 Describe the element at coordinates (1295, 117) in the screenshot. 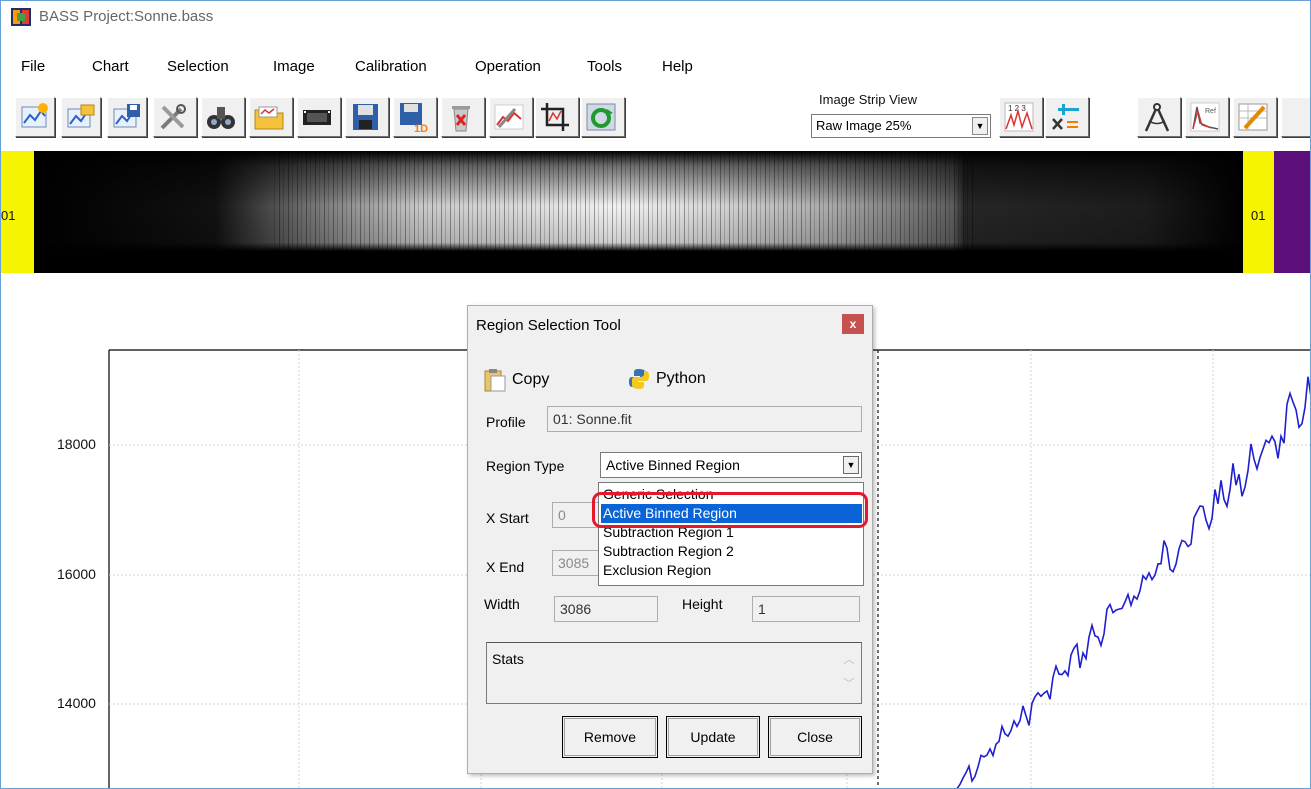

I see `toolbar-overflow-button` at that location.